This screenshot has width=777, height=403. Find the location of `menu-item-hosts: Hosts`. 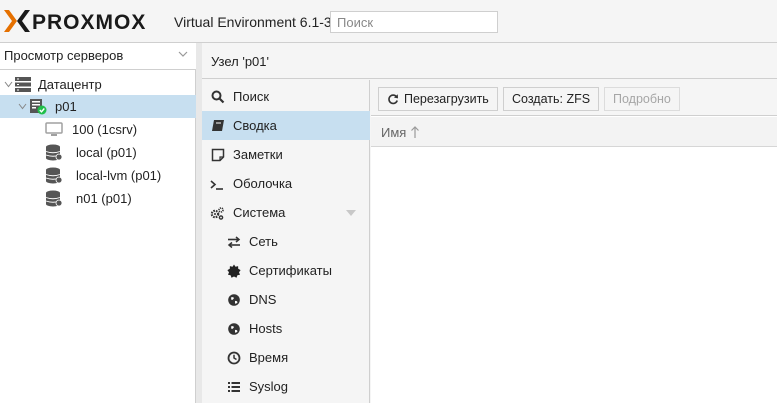

menu-item-hosts: Hosts is located at coordinates (286, 328).